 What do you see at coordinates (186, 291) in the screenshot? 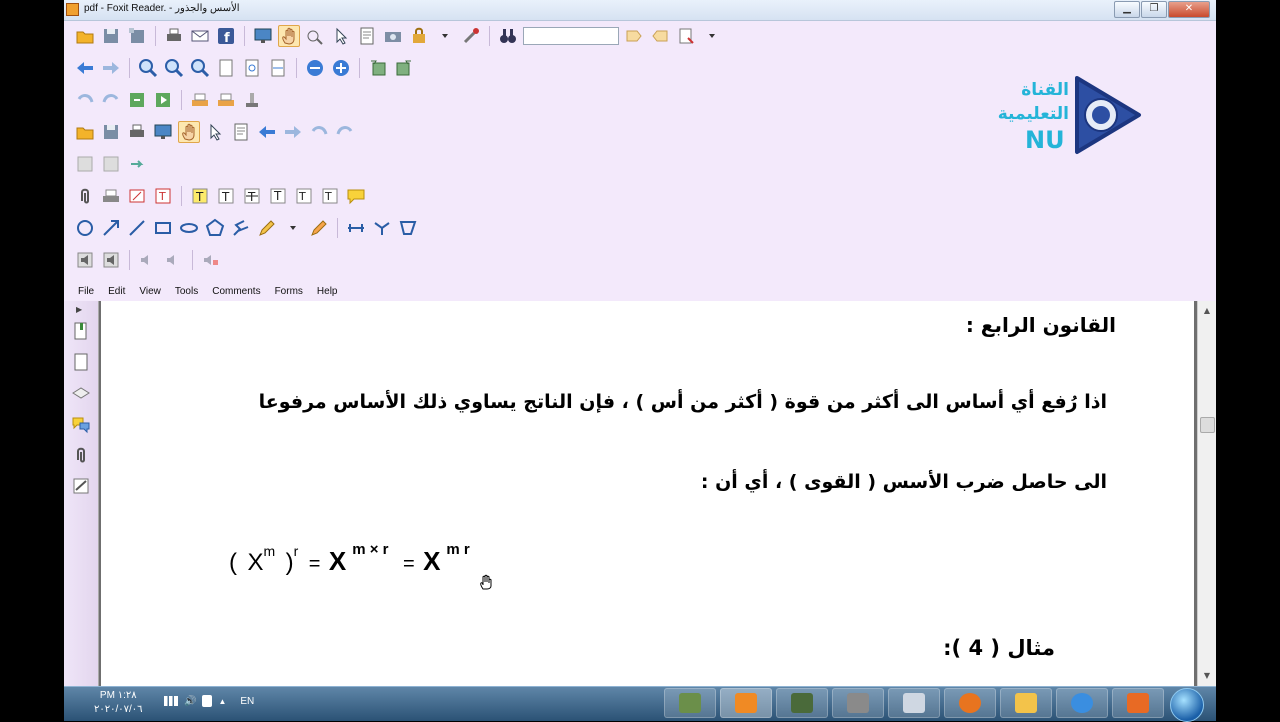
I see `menu-tools: Tools` at bounding box center [186, 291].